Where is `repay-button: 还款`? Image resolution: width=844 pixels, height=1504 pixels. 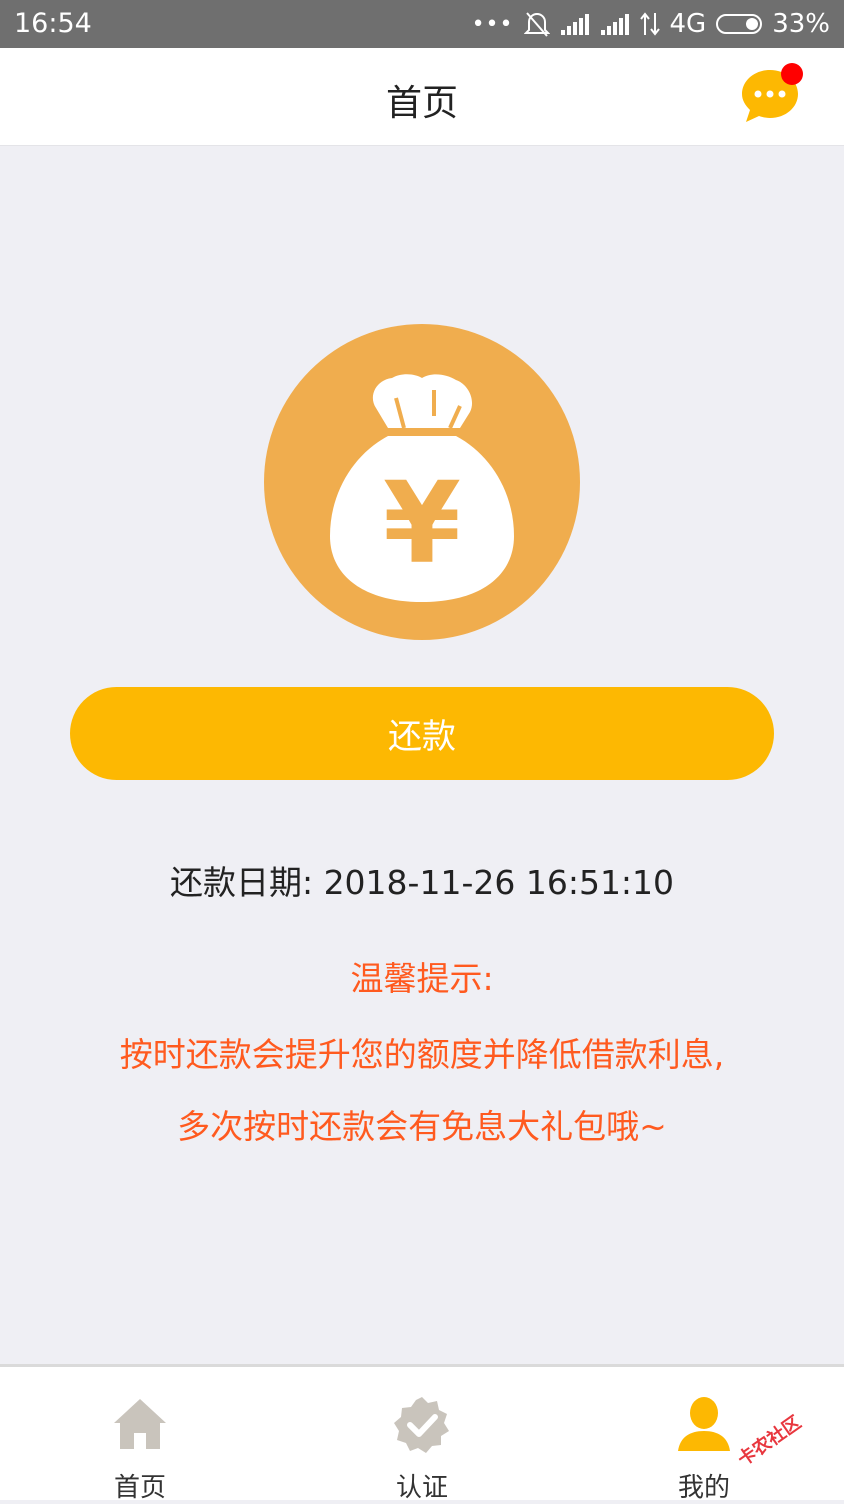
repay-button: 还款 is located at coordinates (422, 733).